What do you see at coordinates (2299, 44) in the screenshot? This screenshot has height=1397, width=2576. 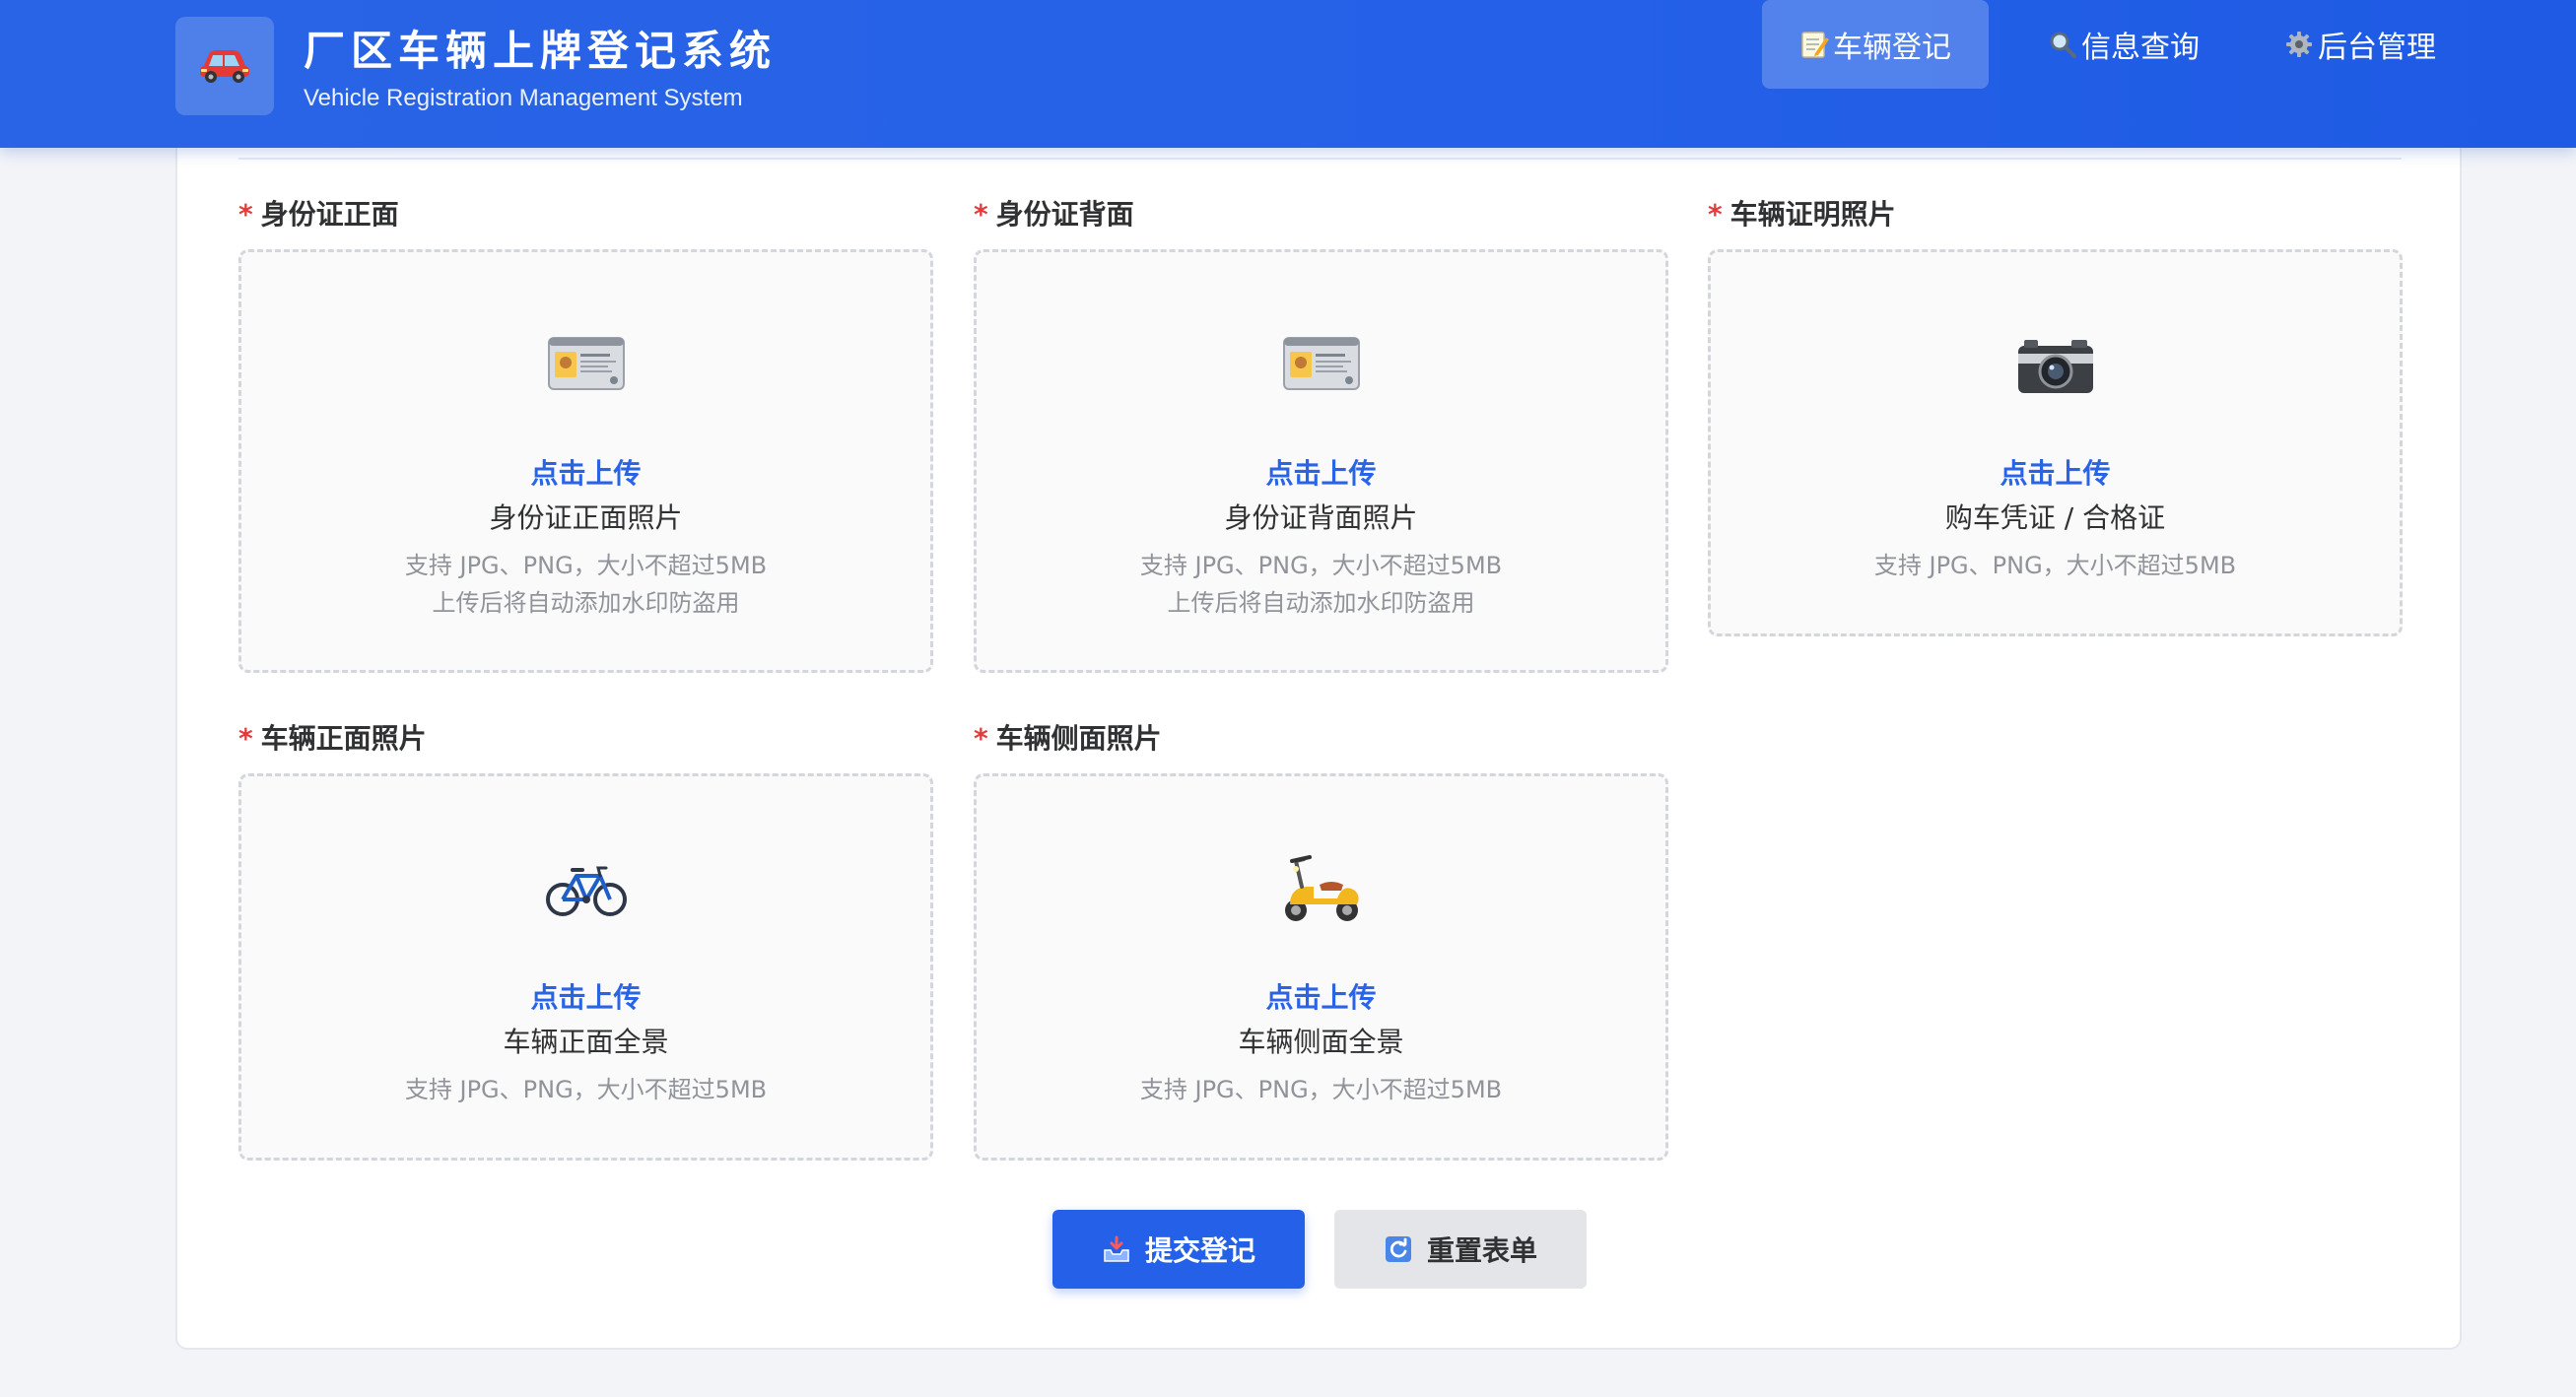 I see `gear-icon` at bounding box center [2299, 44].